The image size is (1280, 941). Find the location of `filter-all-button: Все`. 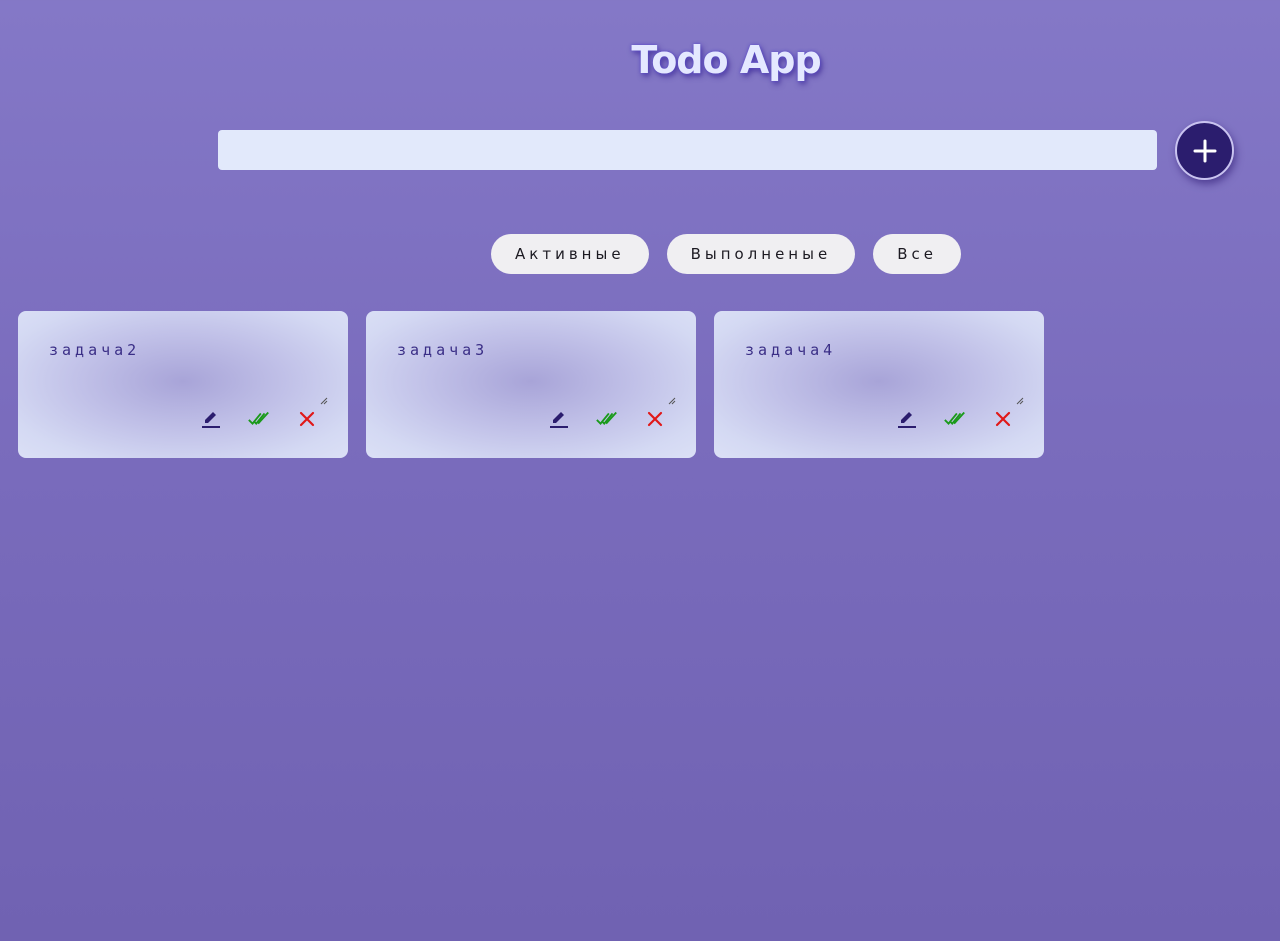

filter-all-button: Все is located at coordinates (917, 254).